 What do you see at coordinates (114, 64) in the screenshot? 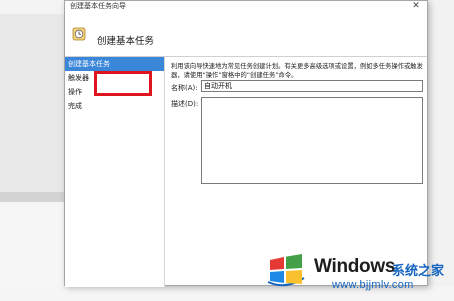
I see `step-create-basic-task: 创建基本任务` at bounding box center [114, 64].